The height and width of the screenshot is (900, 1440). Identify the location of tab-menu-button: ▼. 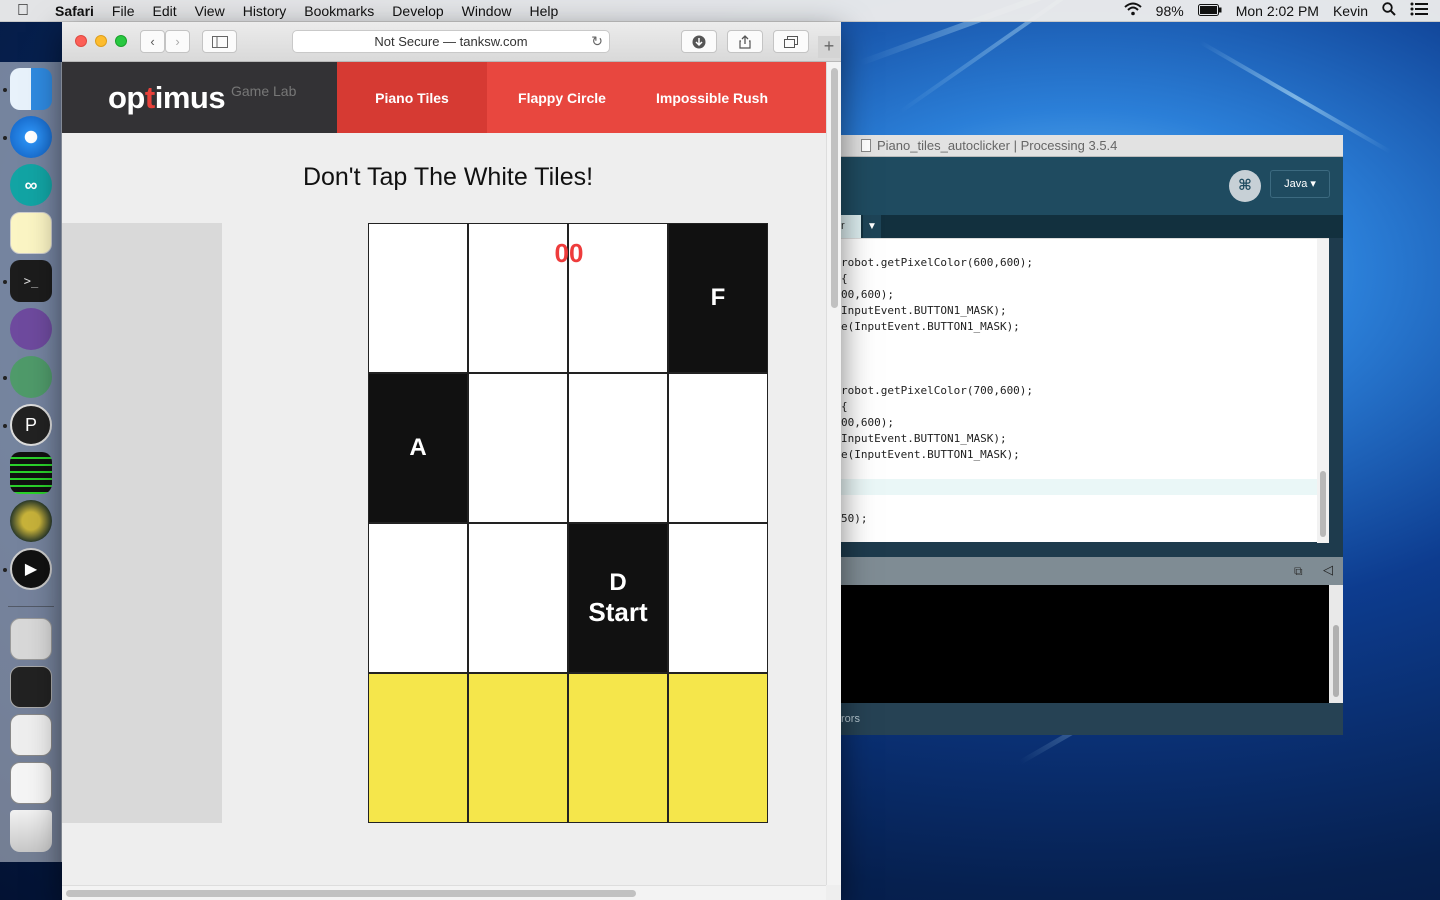
(872, 226).